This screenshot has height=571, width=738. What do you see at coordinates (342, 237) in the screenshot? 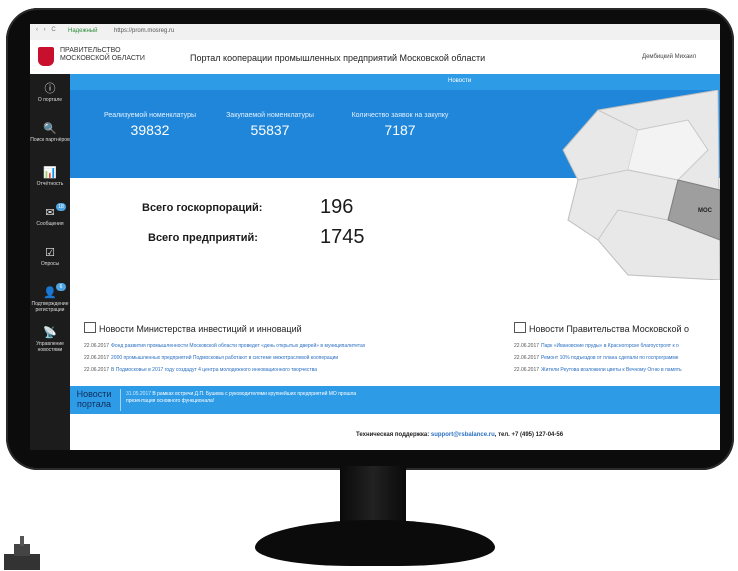
I see `enterprises-value: 1745` at bounding box center [342, 237].